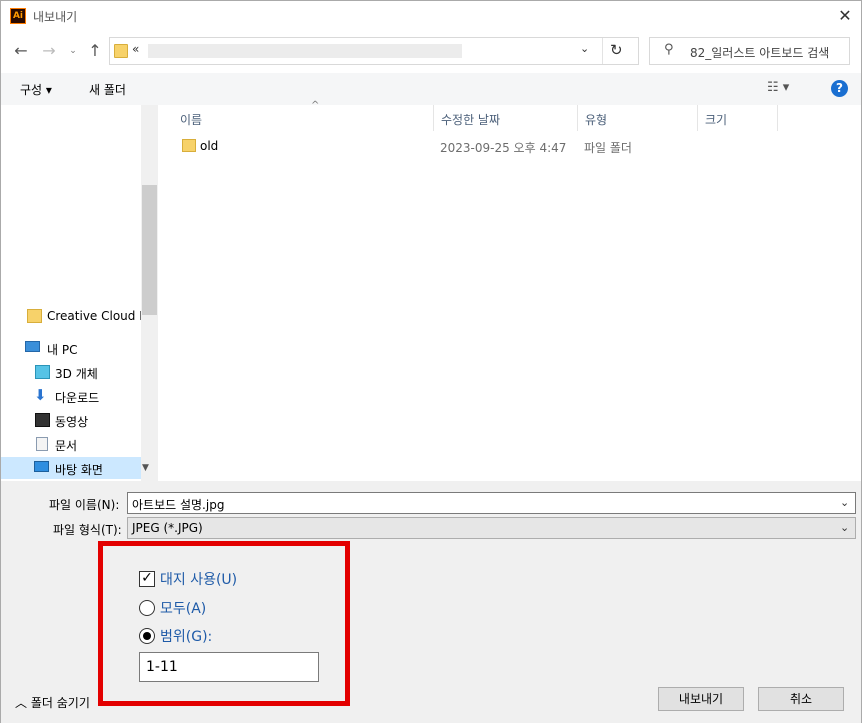 This screenshot has width=862, height=723. Describe the element at coordinates (491, 528) in the screenshot. I see `filetype-select: JPEG (*.JPG) ⌄` at that location.